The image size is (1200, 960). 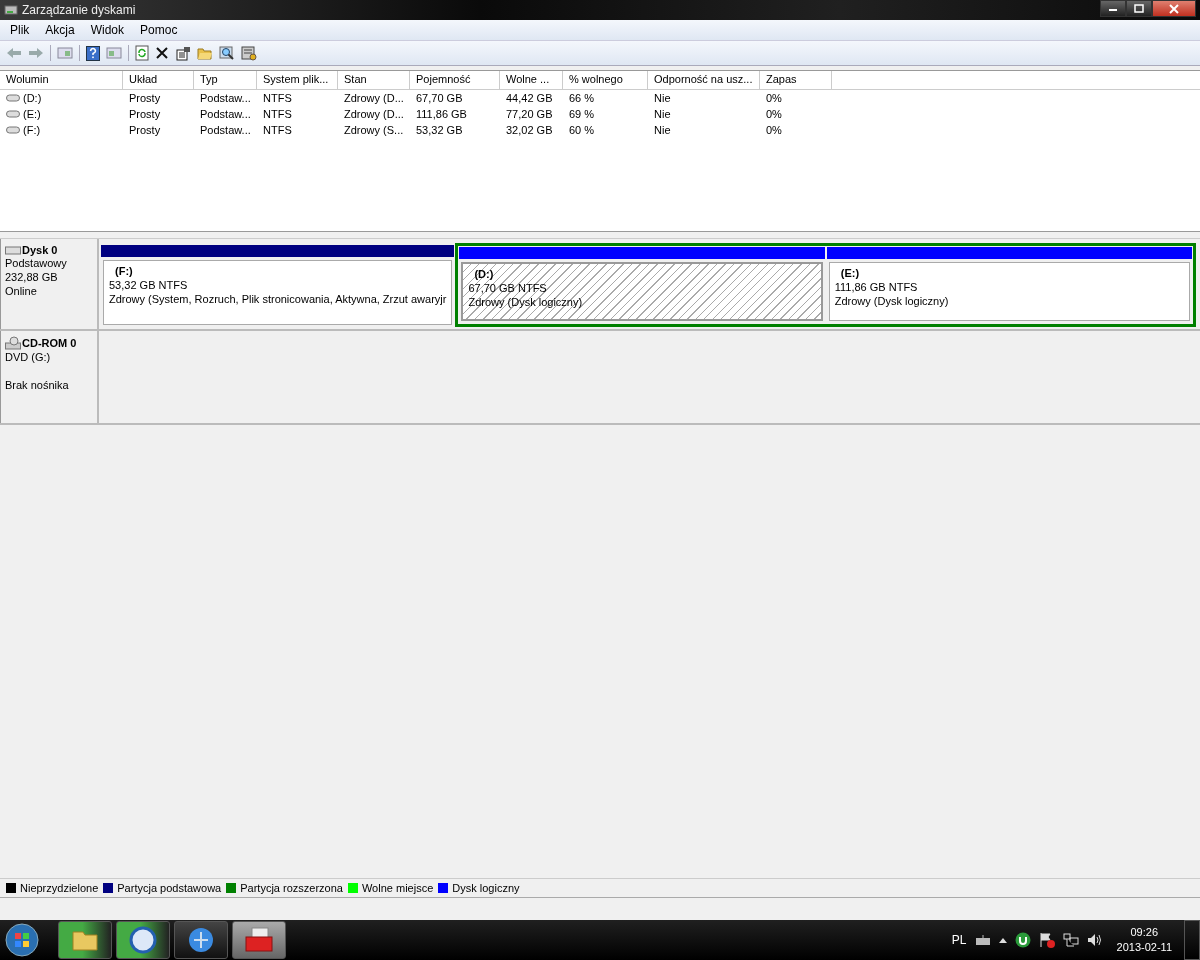 I want to click on menu-item: Widok, so click(x=107, y=30).